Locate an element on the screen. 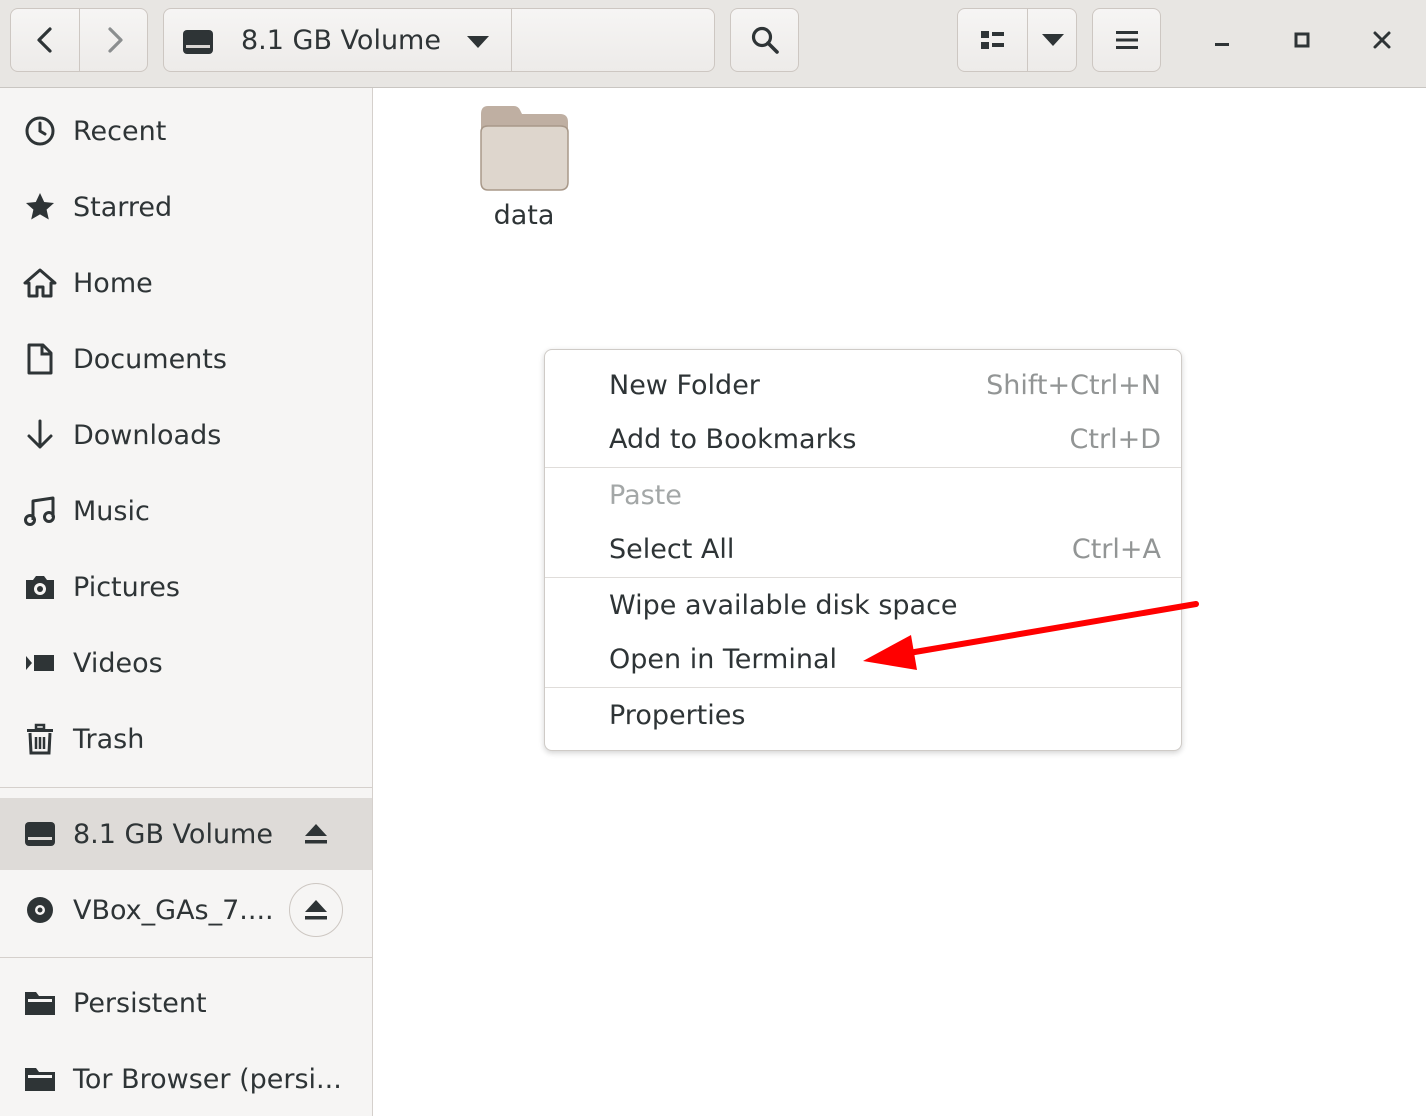  sidebar-item-volume: 8.1 GB Volume is located at coordinates (186, 834).